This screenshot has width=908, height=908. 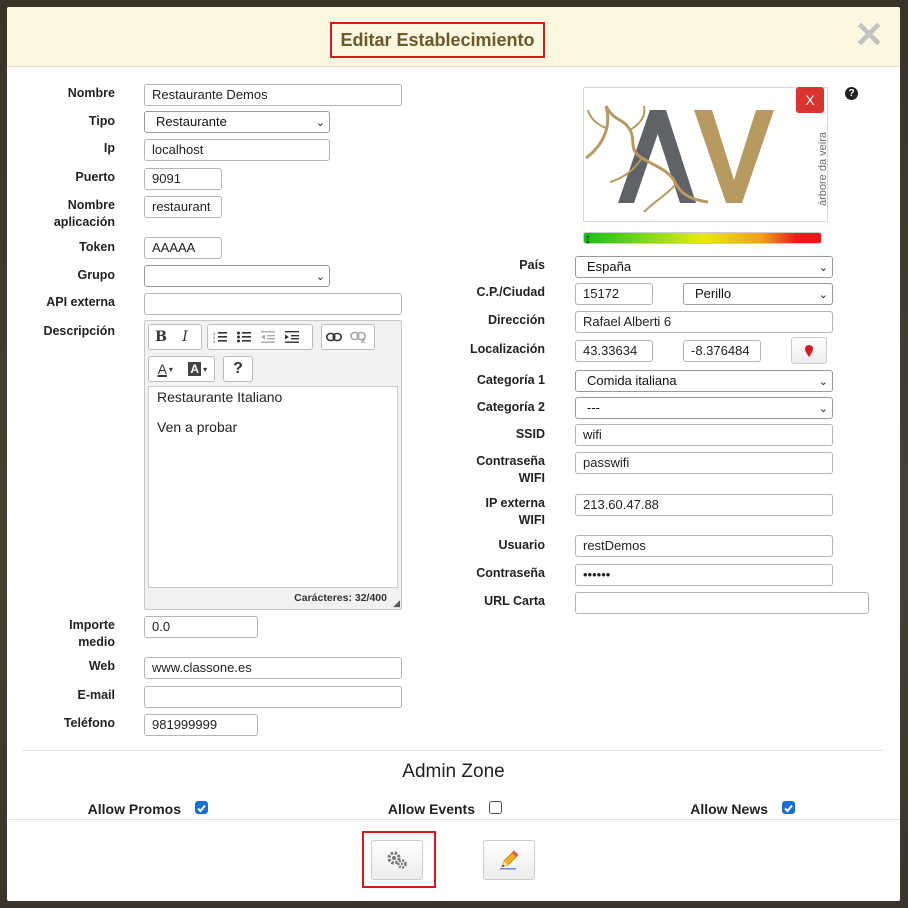 What do you see at coordinates (515, 503) in the screenshot?
I see `ip-externa-label-line1: IP externa` at bounding box center [515, 503].